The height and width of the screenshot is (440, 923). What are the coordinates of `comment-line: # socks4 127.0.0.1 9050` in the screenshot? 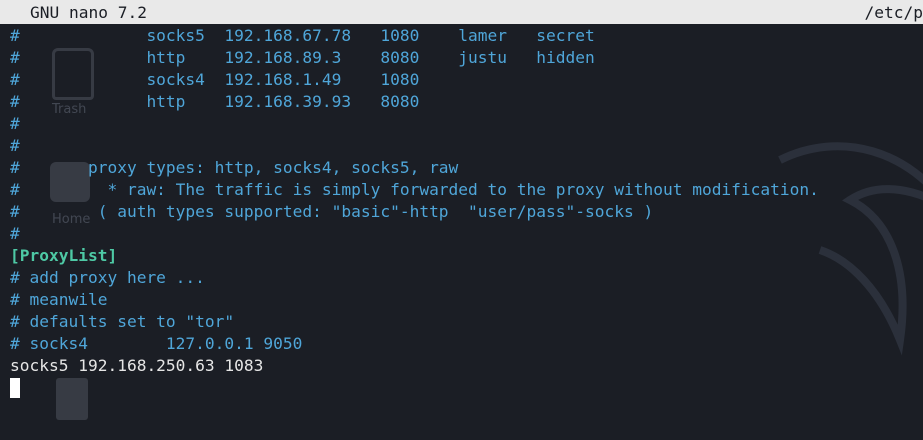 It's located at (466, 344).